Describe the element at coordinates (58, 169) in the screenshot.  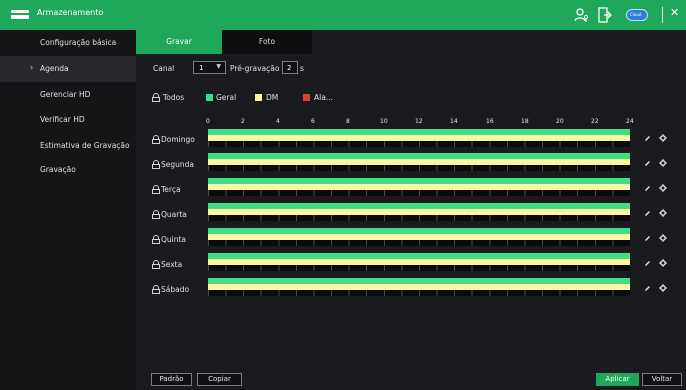
I see `sidebar-item-label: Gravação` at that location.